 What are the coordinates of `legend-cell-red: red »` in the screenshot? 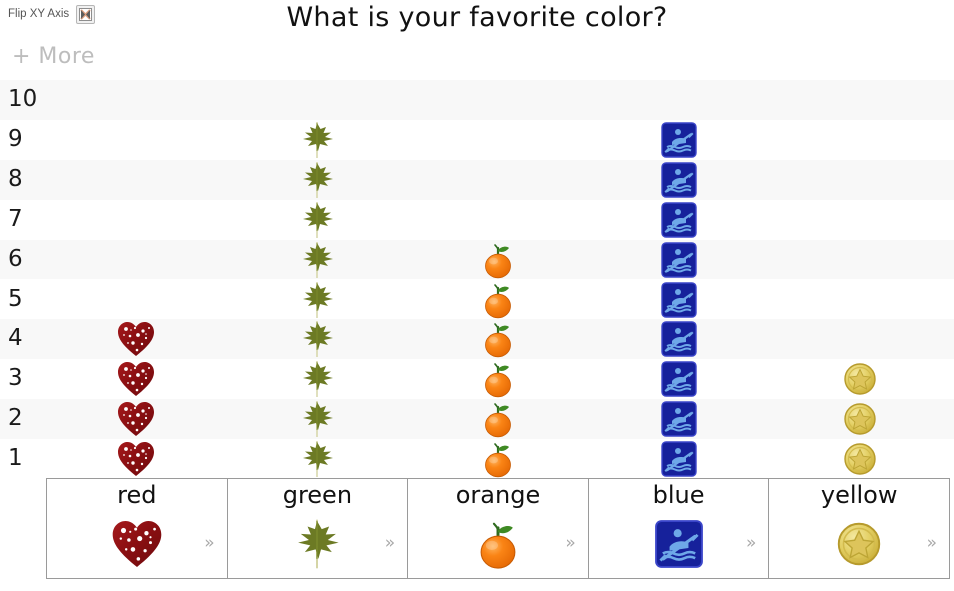 It's located at (137, 528).